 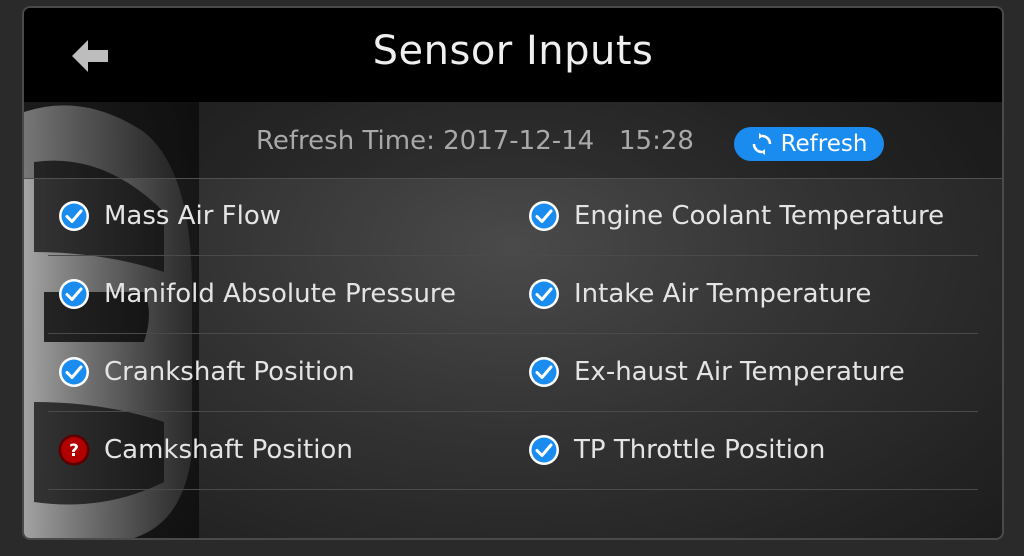 I want to click on sensor-row: Mass Air Flow Engine Coolant Temperature, so click(x=513, y=217).